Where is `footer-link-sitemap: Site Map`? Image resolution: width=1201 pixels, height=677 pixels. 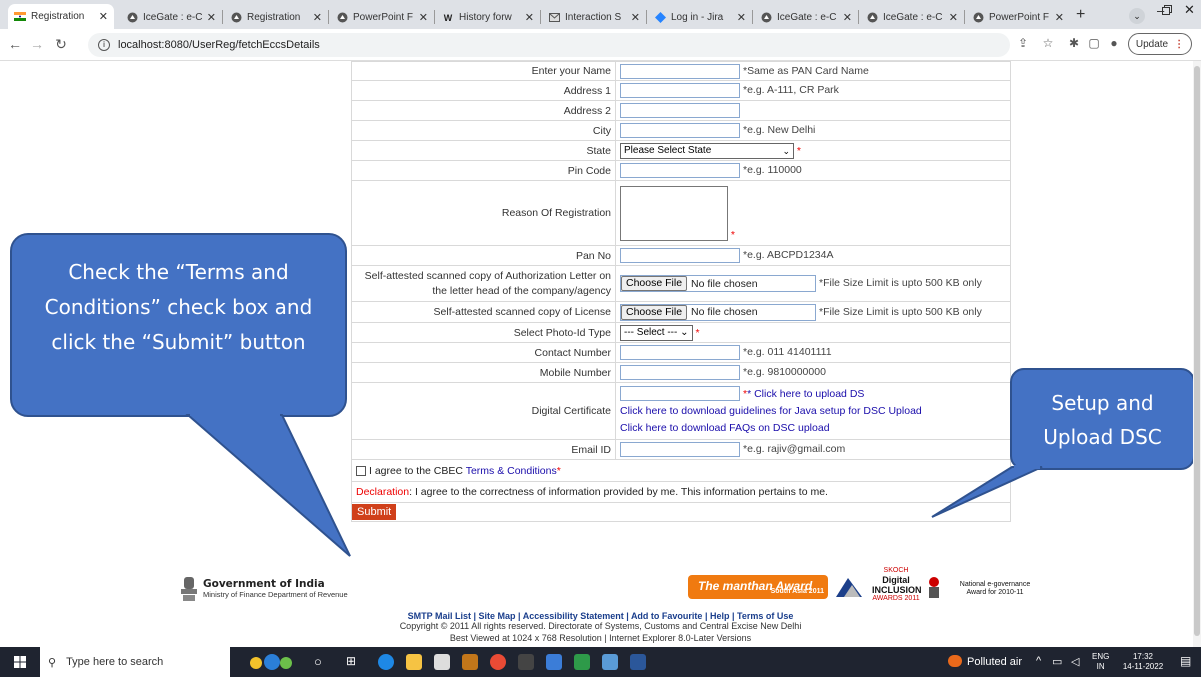 footer-link-sitemap: Site Map is located at coordinates (497, 616).